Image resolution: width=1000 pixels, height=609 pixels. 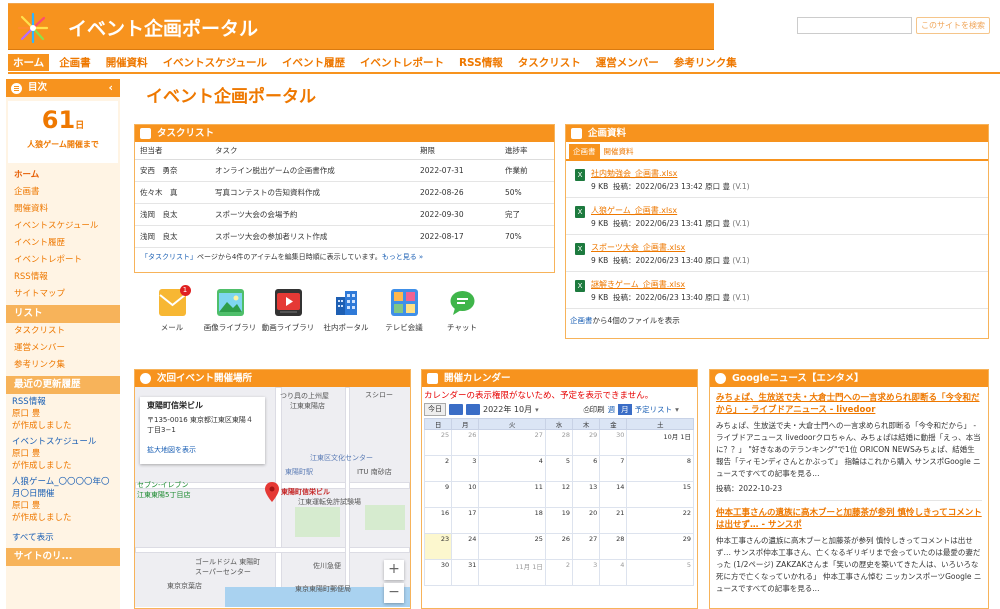 I want to click on calendar-day-cell: 16, so click(x=438, y=520).